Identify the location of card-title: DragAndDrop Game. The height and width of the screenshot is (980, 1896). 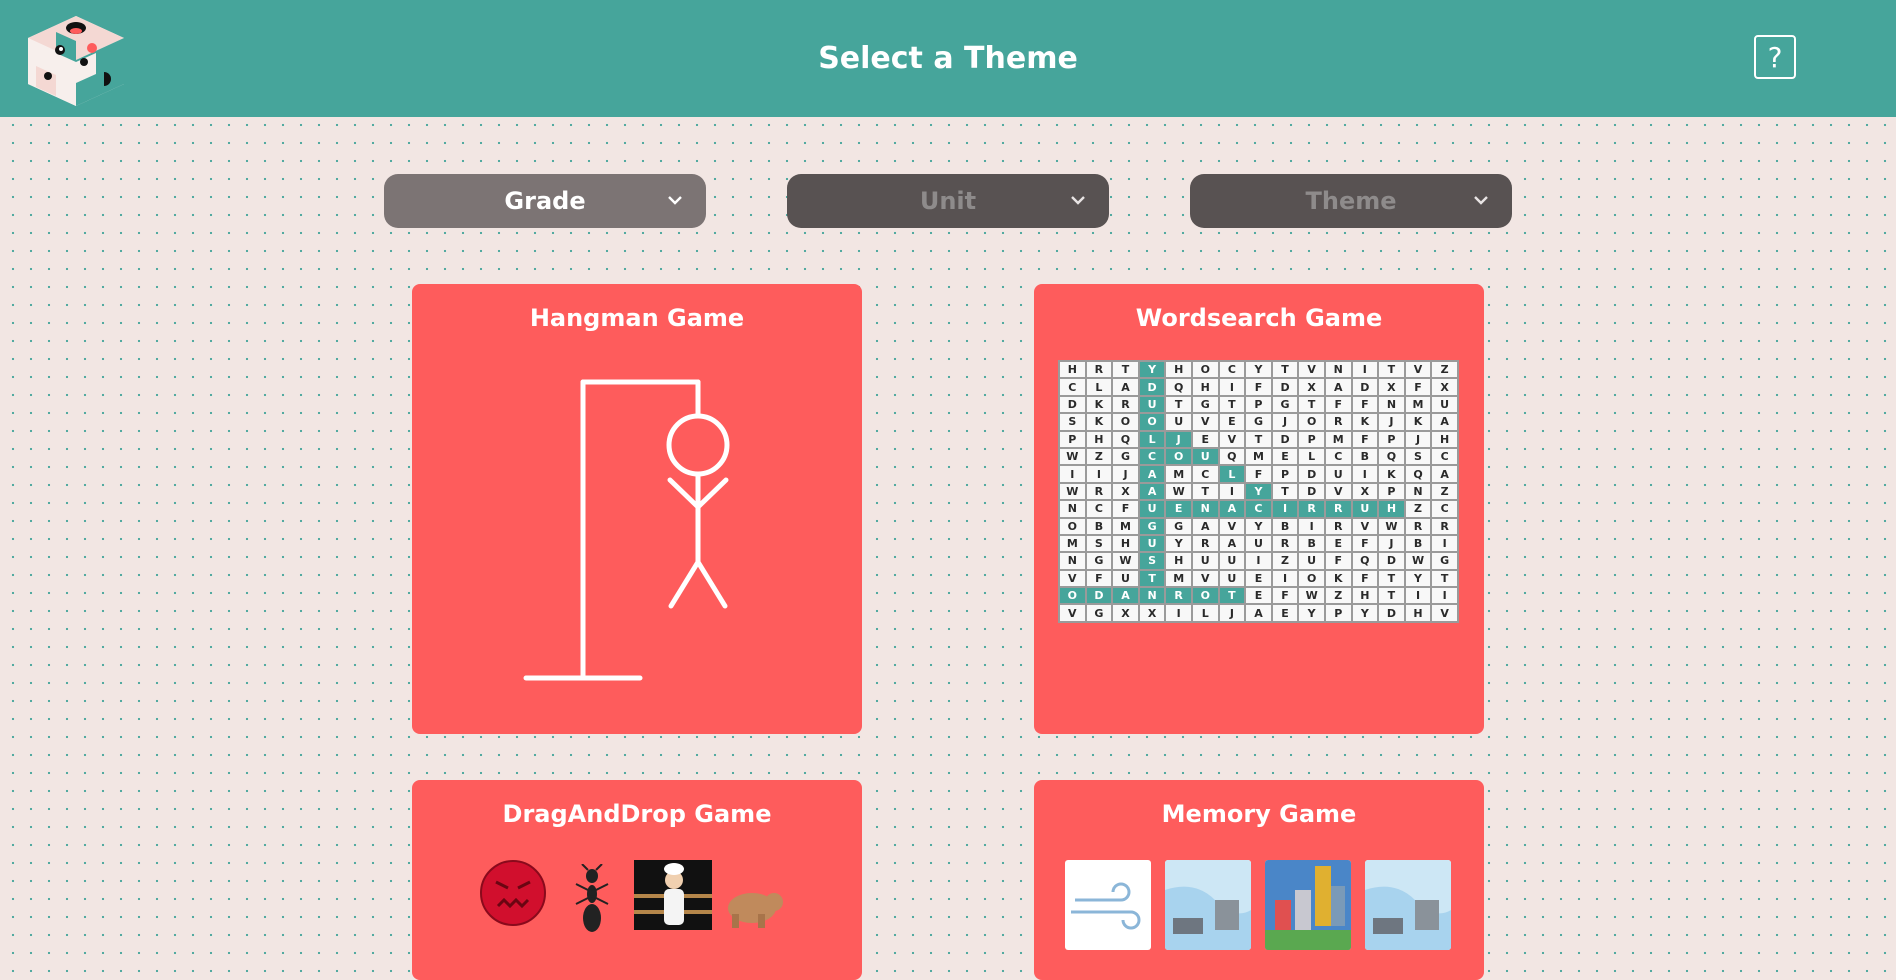
(637, 814).